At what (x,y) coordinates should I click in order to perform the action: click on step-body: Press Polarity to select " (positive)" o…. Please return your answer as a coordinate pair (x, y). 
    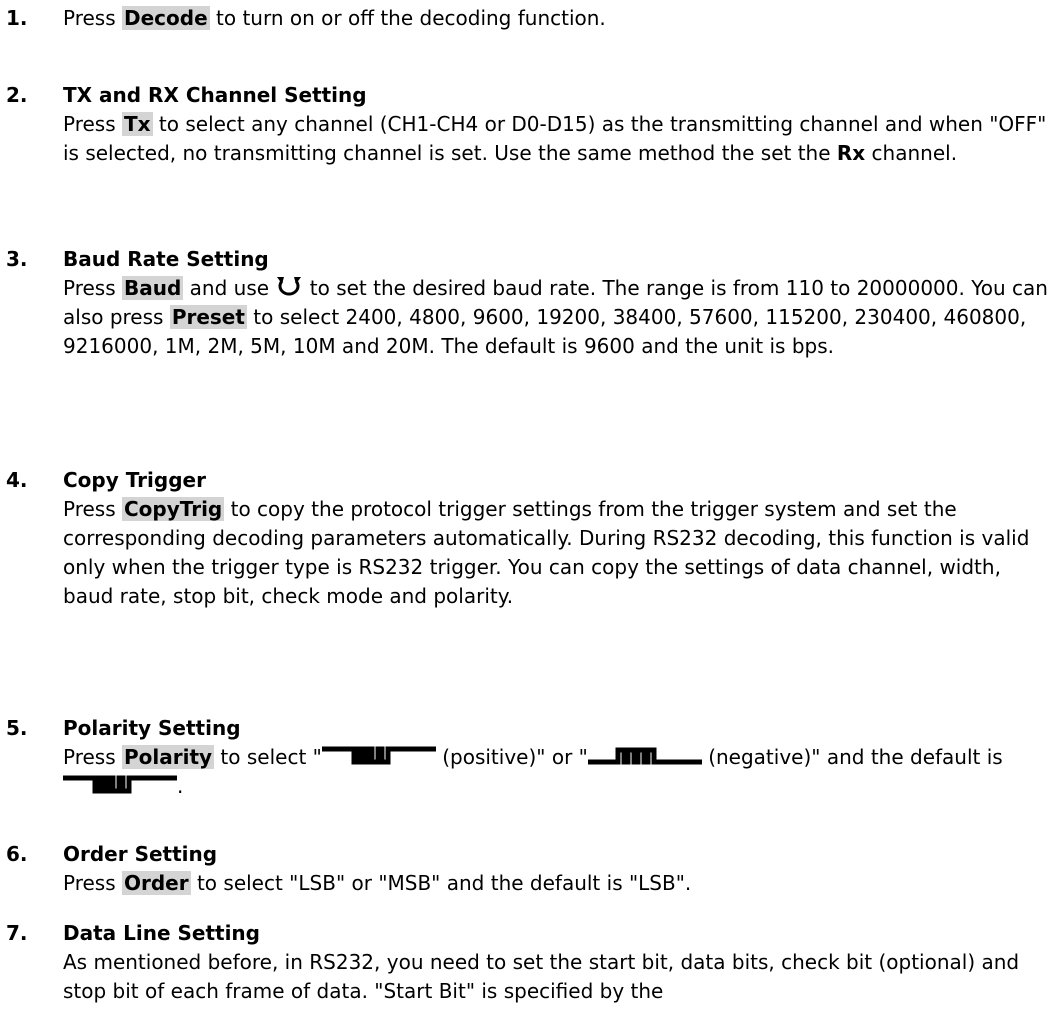
    Looking at the image, I should click on (533, 771).